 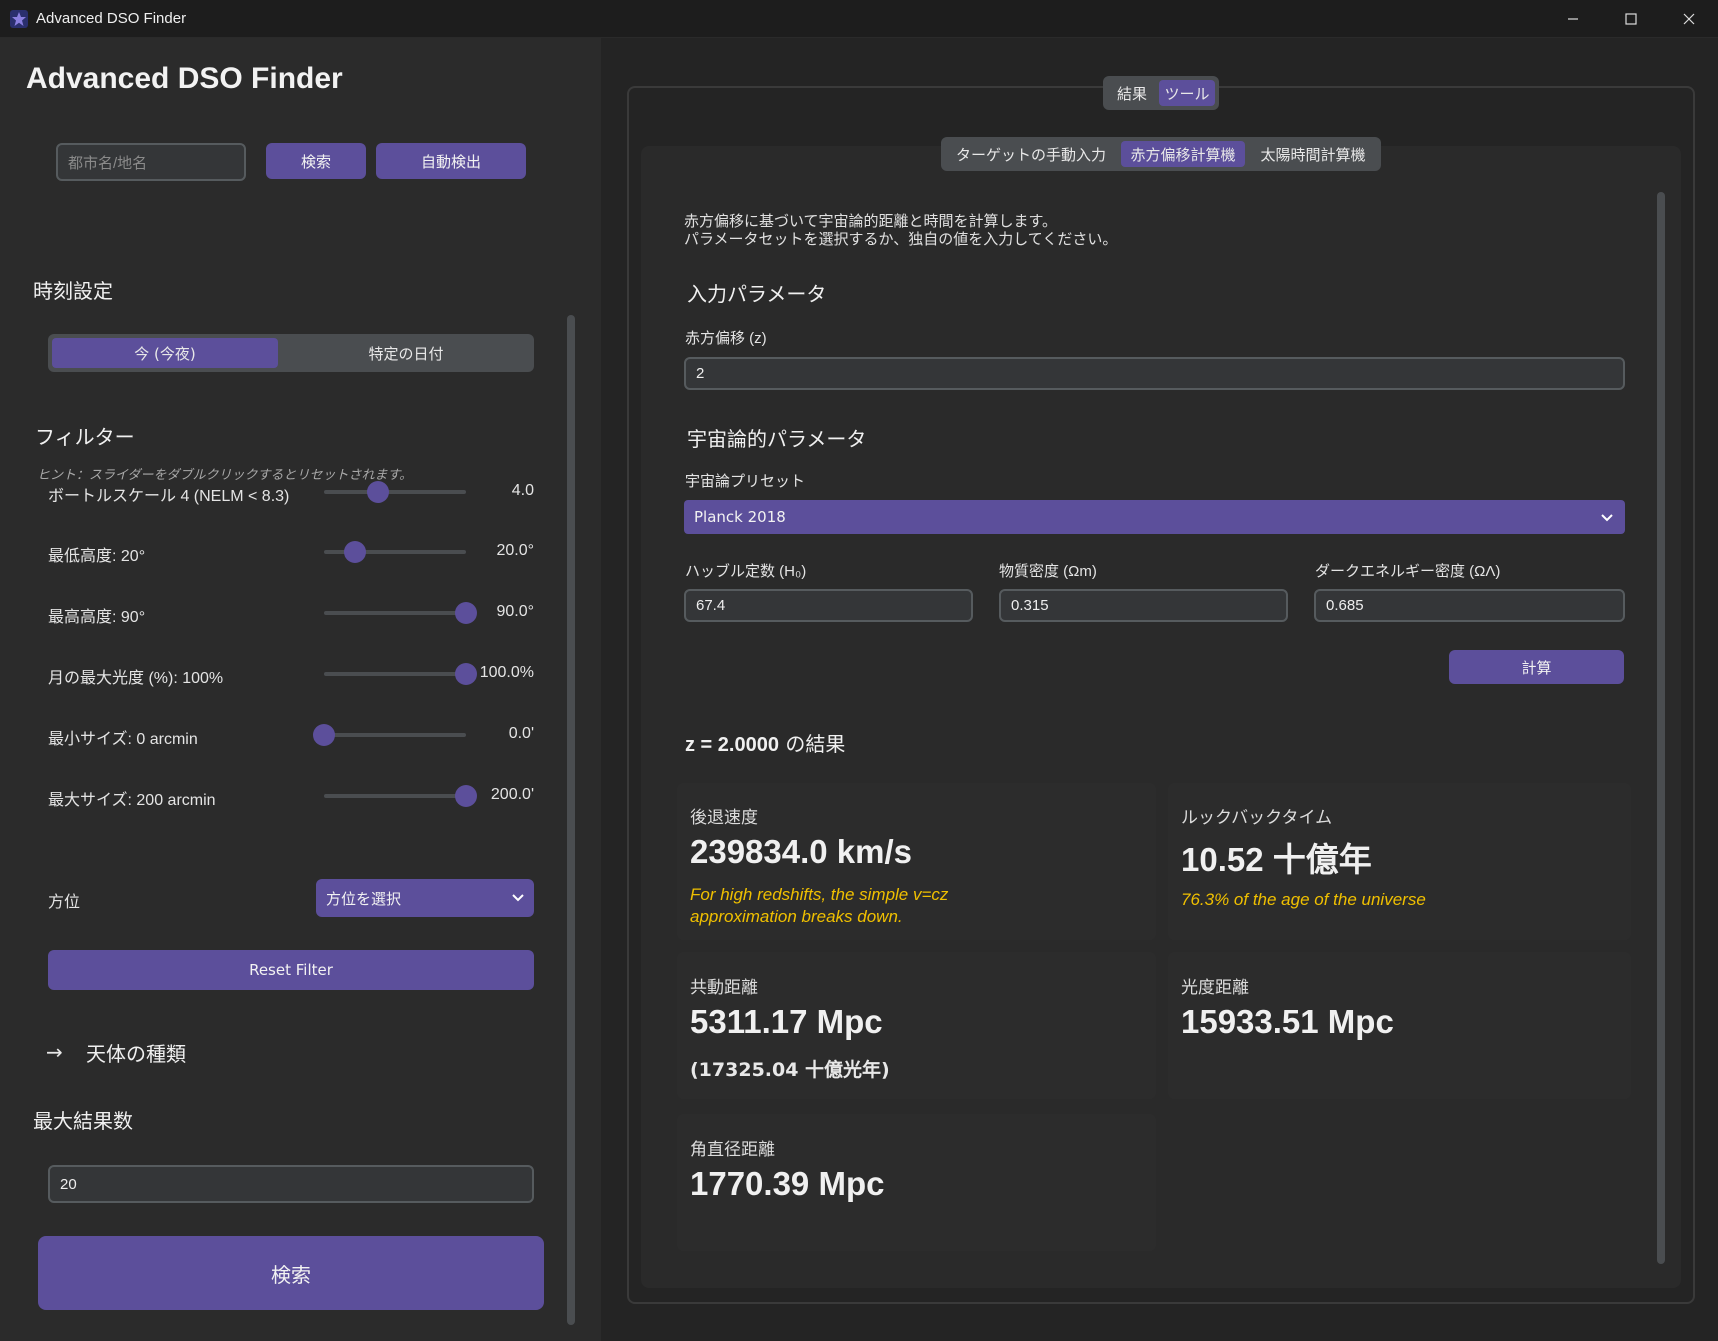 What do you see at coordinates (724, 988) in the screenshot?
I see `card-title: 共動距離` at bounding box center [724, 988].